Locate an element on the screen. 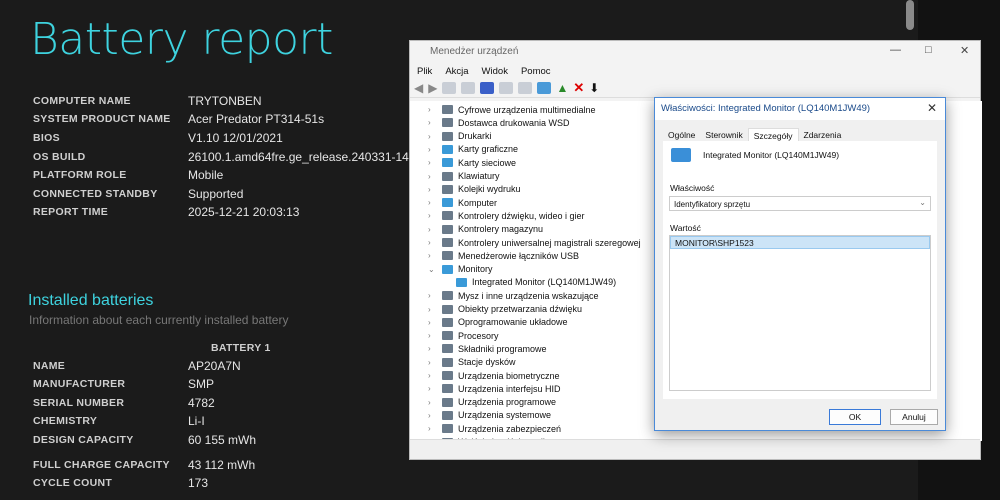  tree-item: › Oprogramowanie układowe is located at coordinates (489, 322).